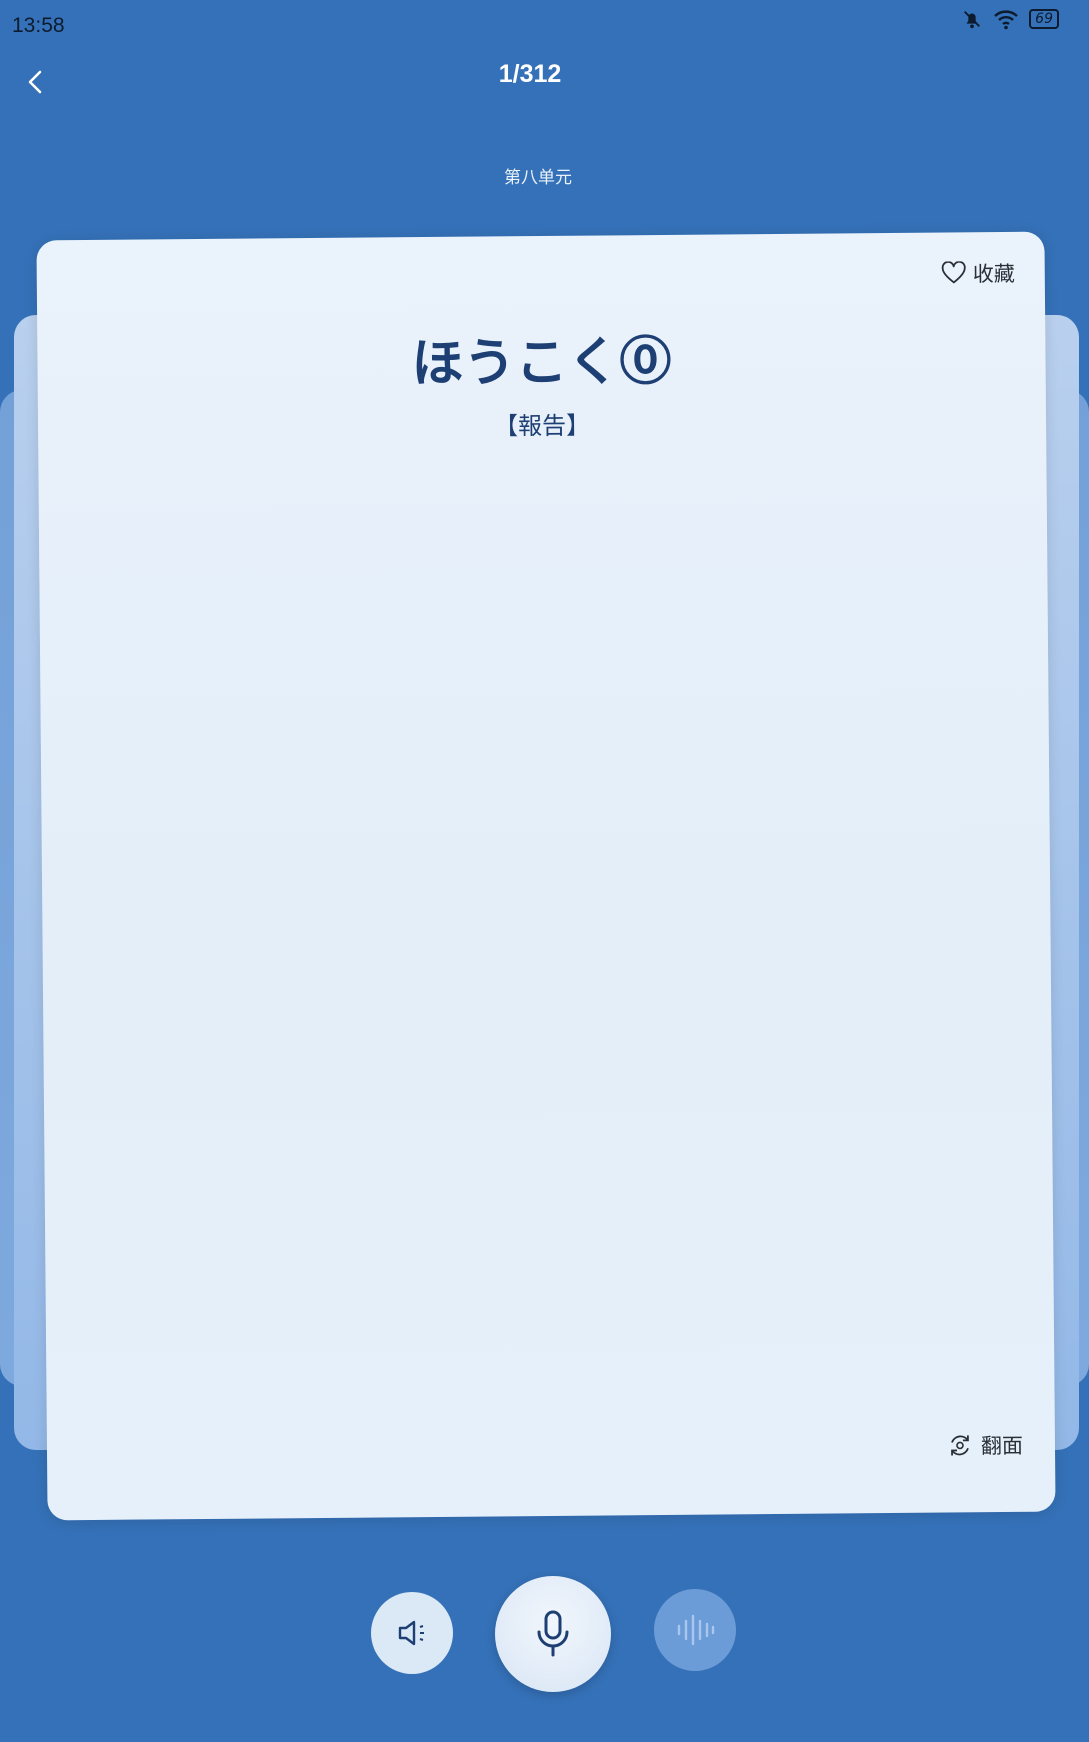 This screenshot has height=1742, width=1089. Describe the element at coordinates (1002, 1446) in the screenshot. I see `flip-label: 翻面` at that location.